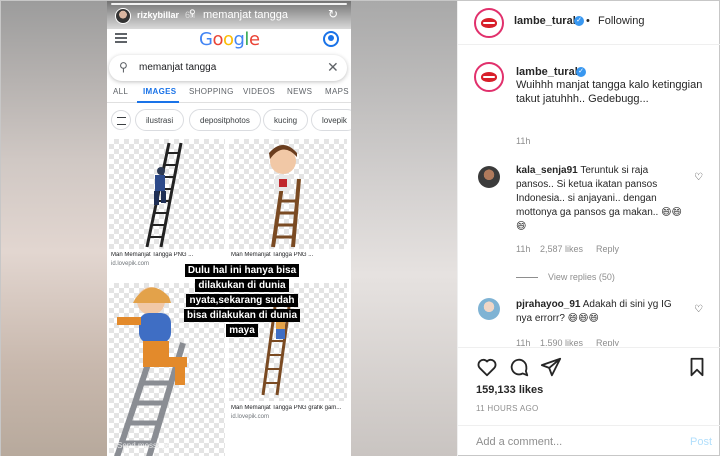  I want to click on account-avatar, so click(489, 23).